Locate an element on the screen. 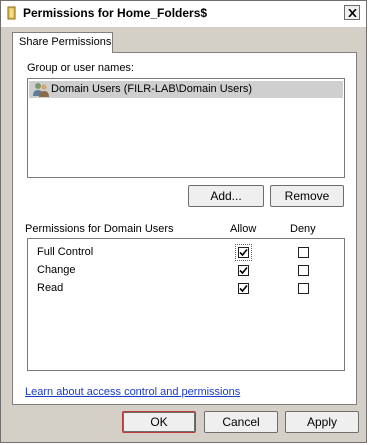 Image resolution: width=369 pixels, height=445 pixels. permission-name: Read is located at coordinates (50, 288).